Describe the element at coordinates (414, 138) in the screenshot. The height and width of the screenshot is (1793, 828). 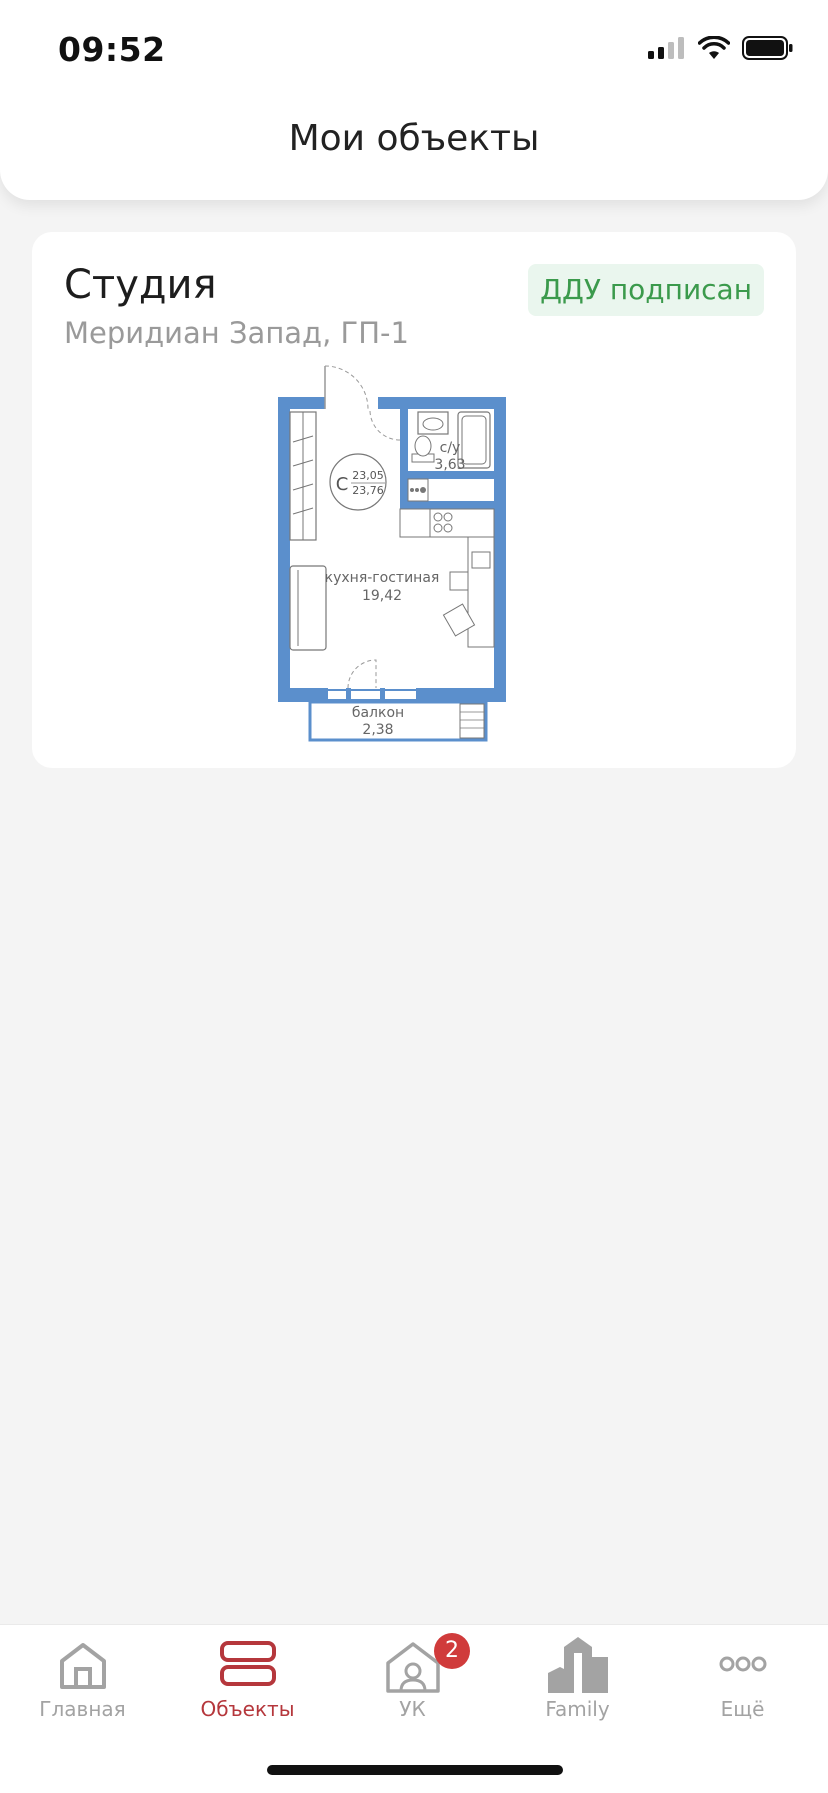
I see `page-title: Мои объекты` at that location.